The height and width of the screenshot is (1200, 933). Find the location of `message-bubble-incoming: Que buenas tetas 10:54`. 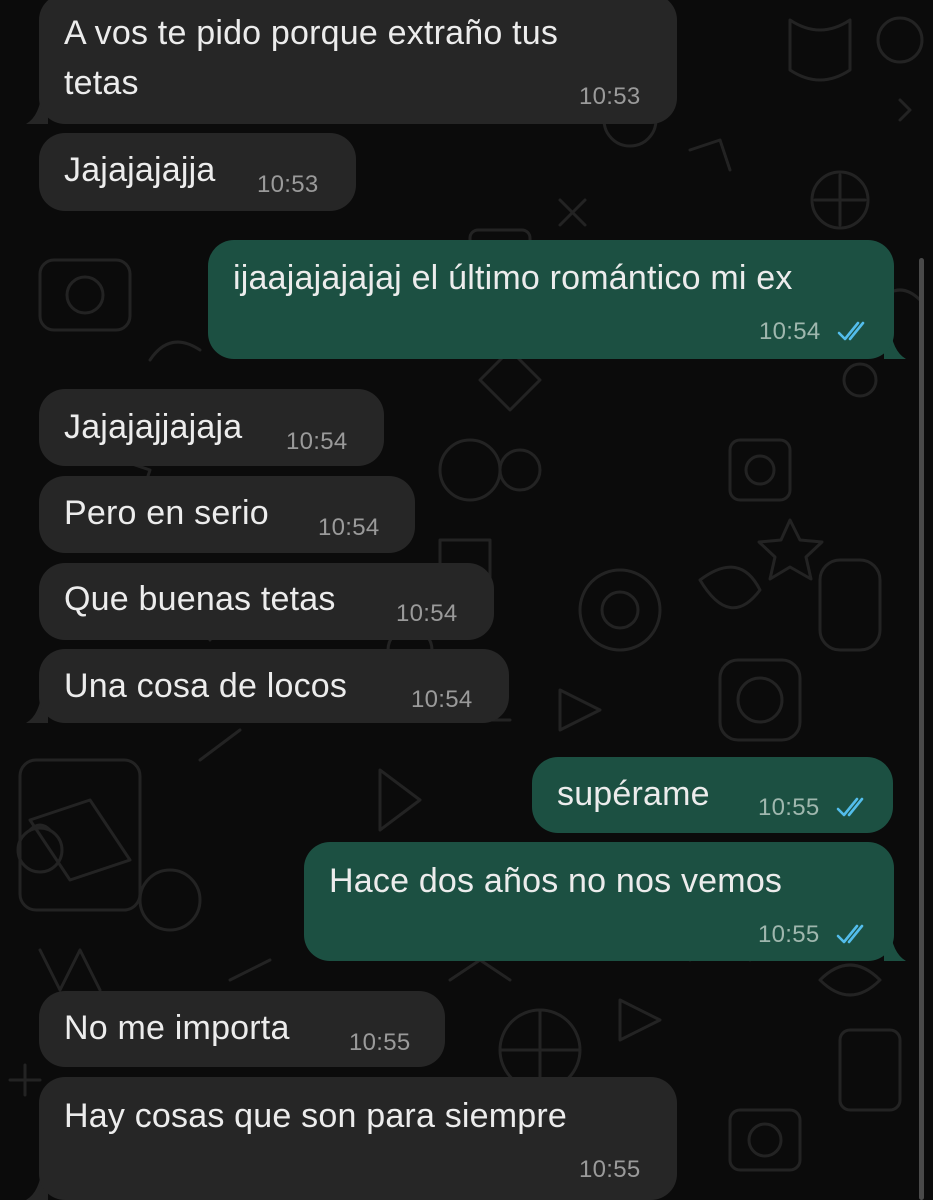

message-bubble-incoming: Que buenas tetas 10:54 is located at coordinates (266, 601).